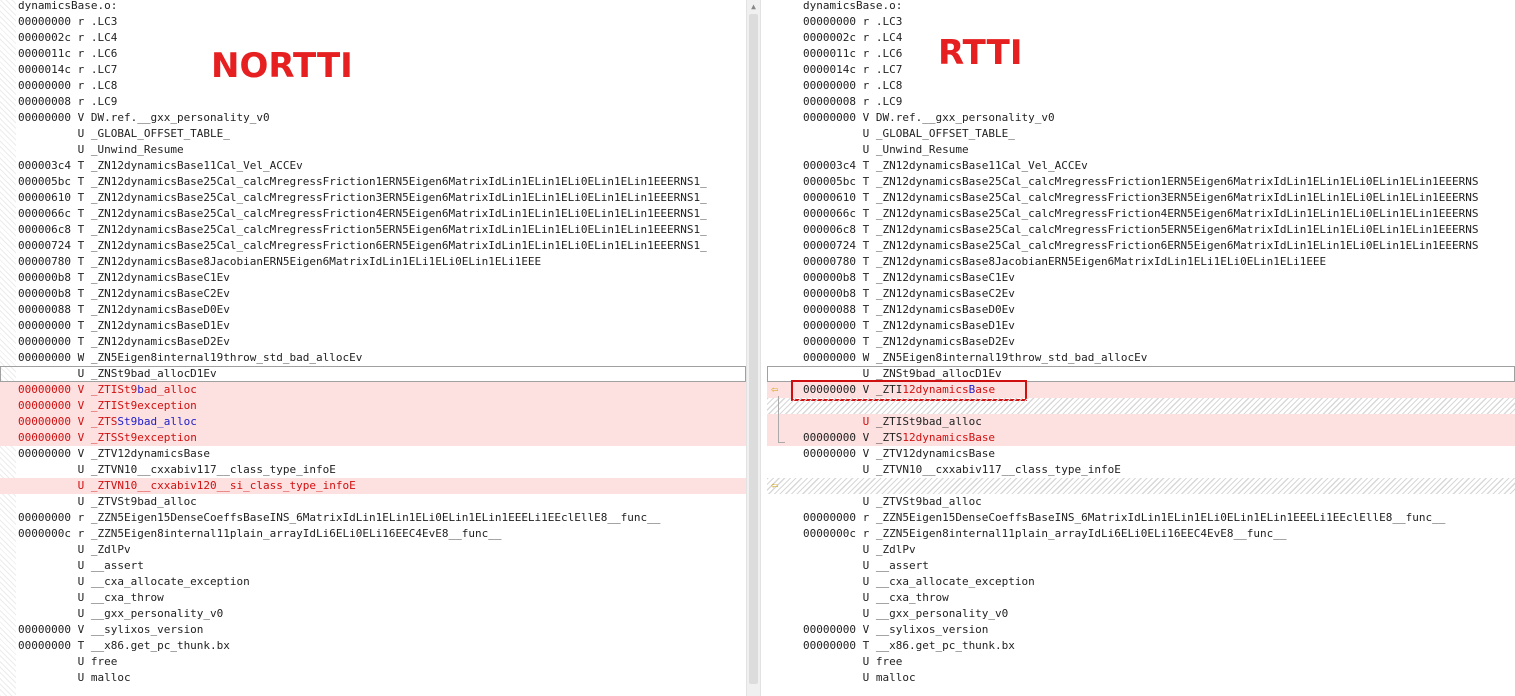 This screenshot has height=696, width=1515. What do you see at coordinates (778, 419) in the screenshot?
I see `diff-connector` at bounding box center [778, 419].